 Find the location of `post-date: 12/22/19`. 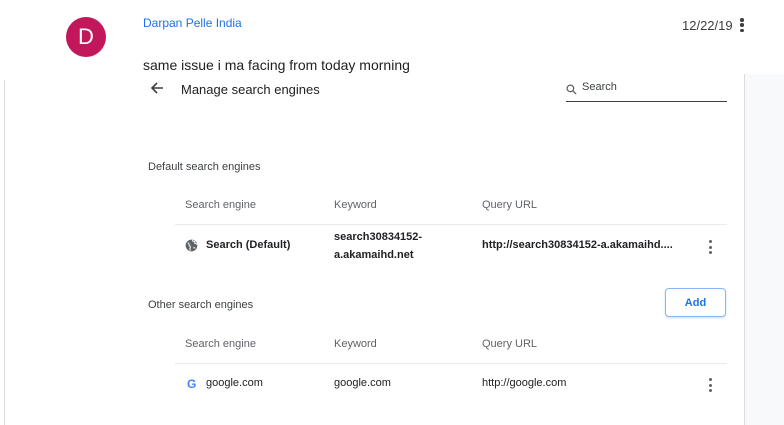

post-date: 12/22/19 is located at coordinates (707, 25).